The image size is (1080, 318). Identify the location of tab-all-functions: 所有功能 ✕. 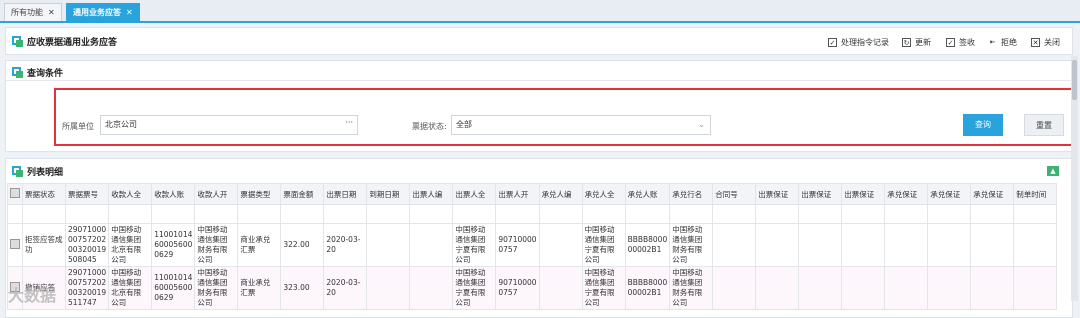
(33, 12).